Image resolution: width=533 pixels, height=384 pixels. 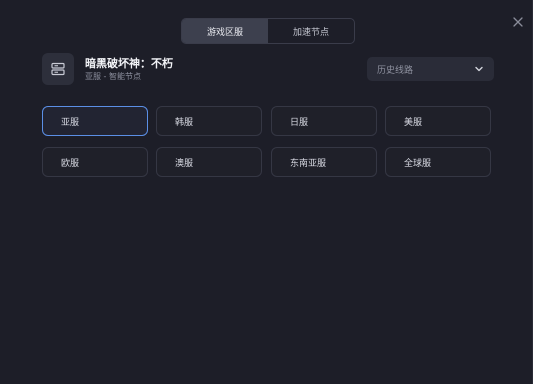 What do you see at coordinates (95, 121) in the screenshot?
I see `region-asia: 亚服` at bounding box center [95, 121].